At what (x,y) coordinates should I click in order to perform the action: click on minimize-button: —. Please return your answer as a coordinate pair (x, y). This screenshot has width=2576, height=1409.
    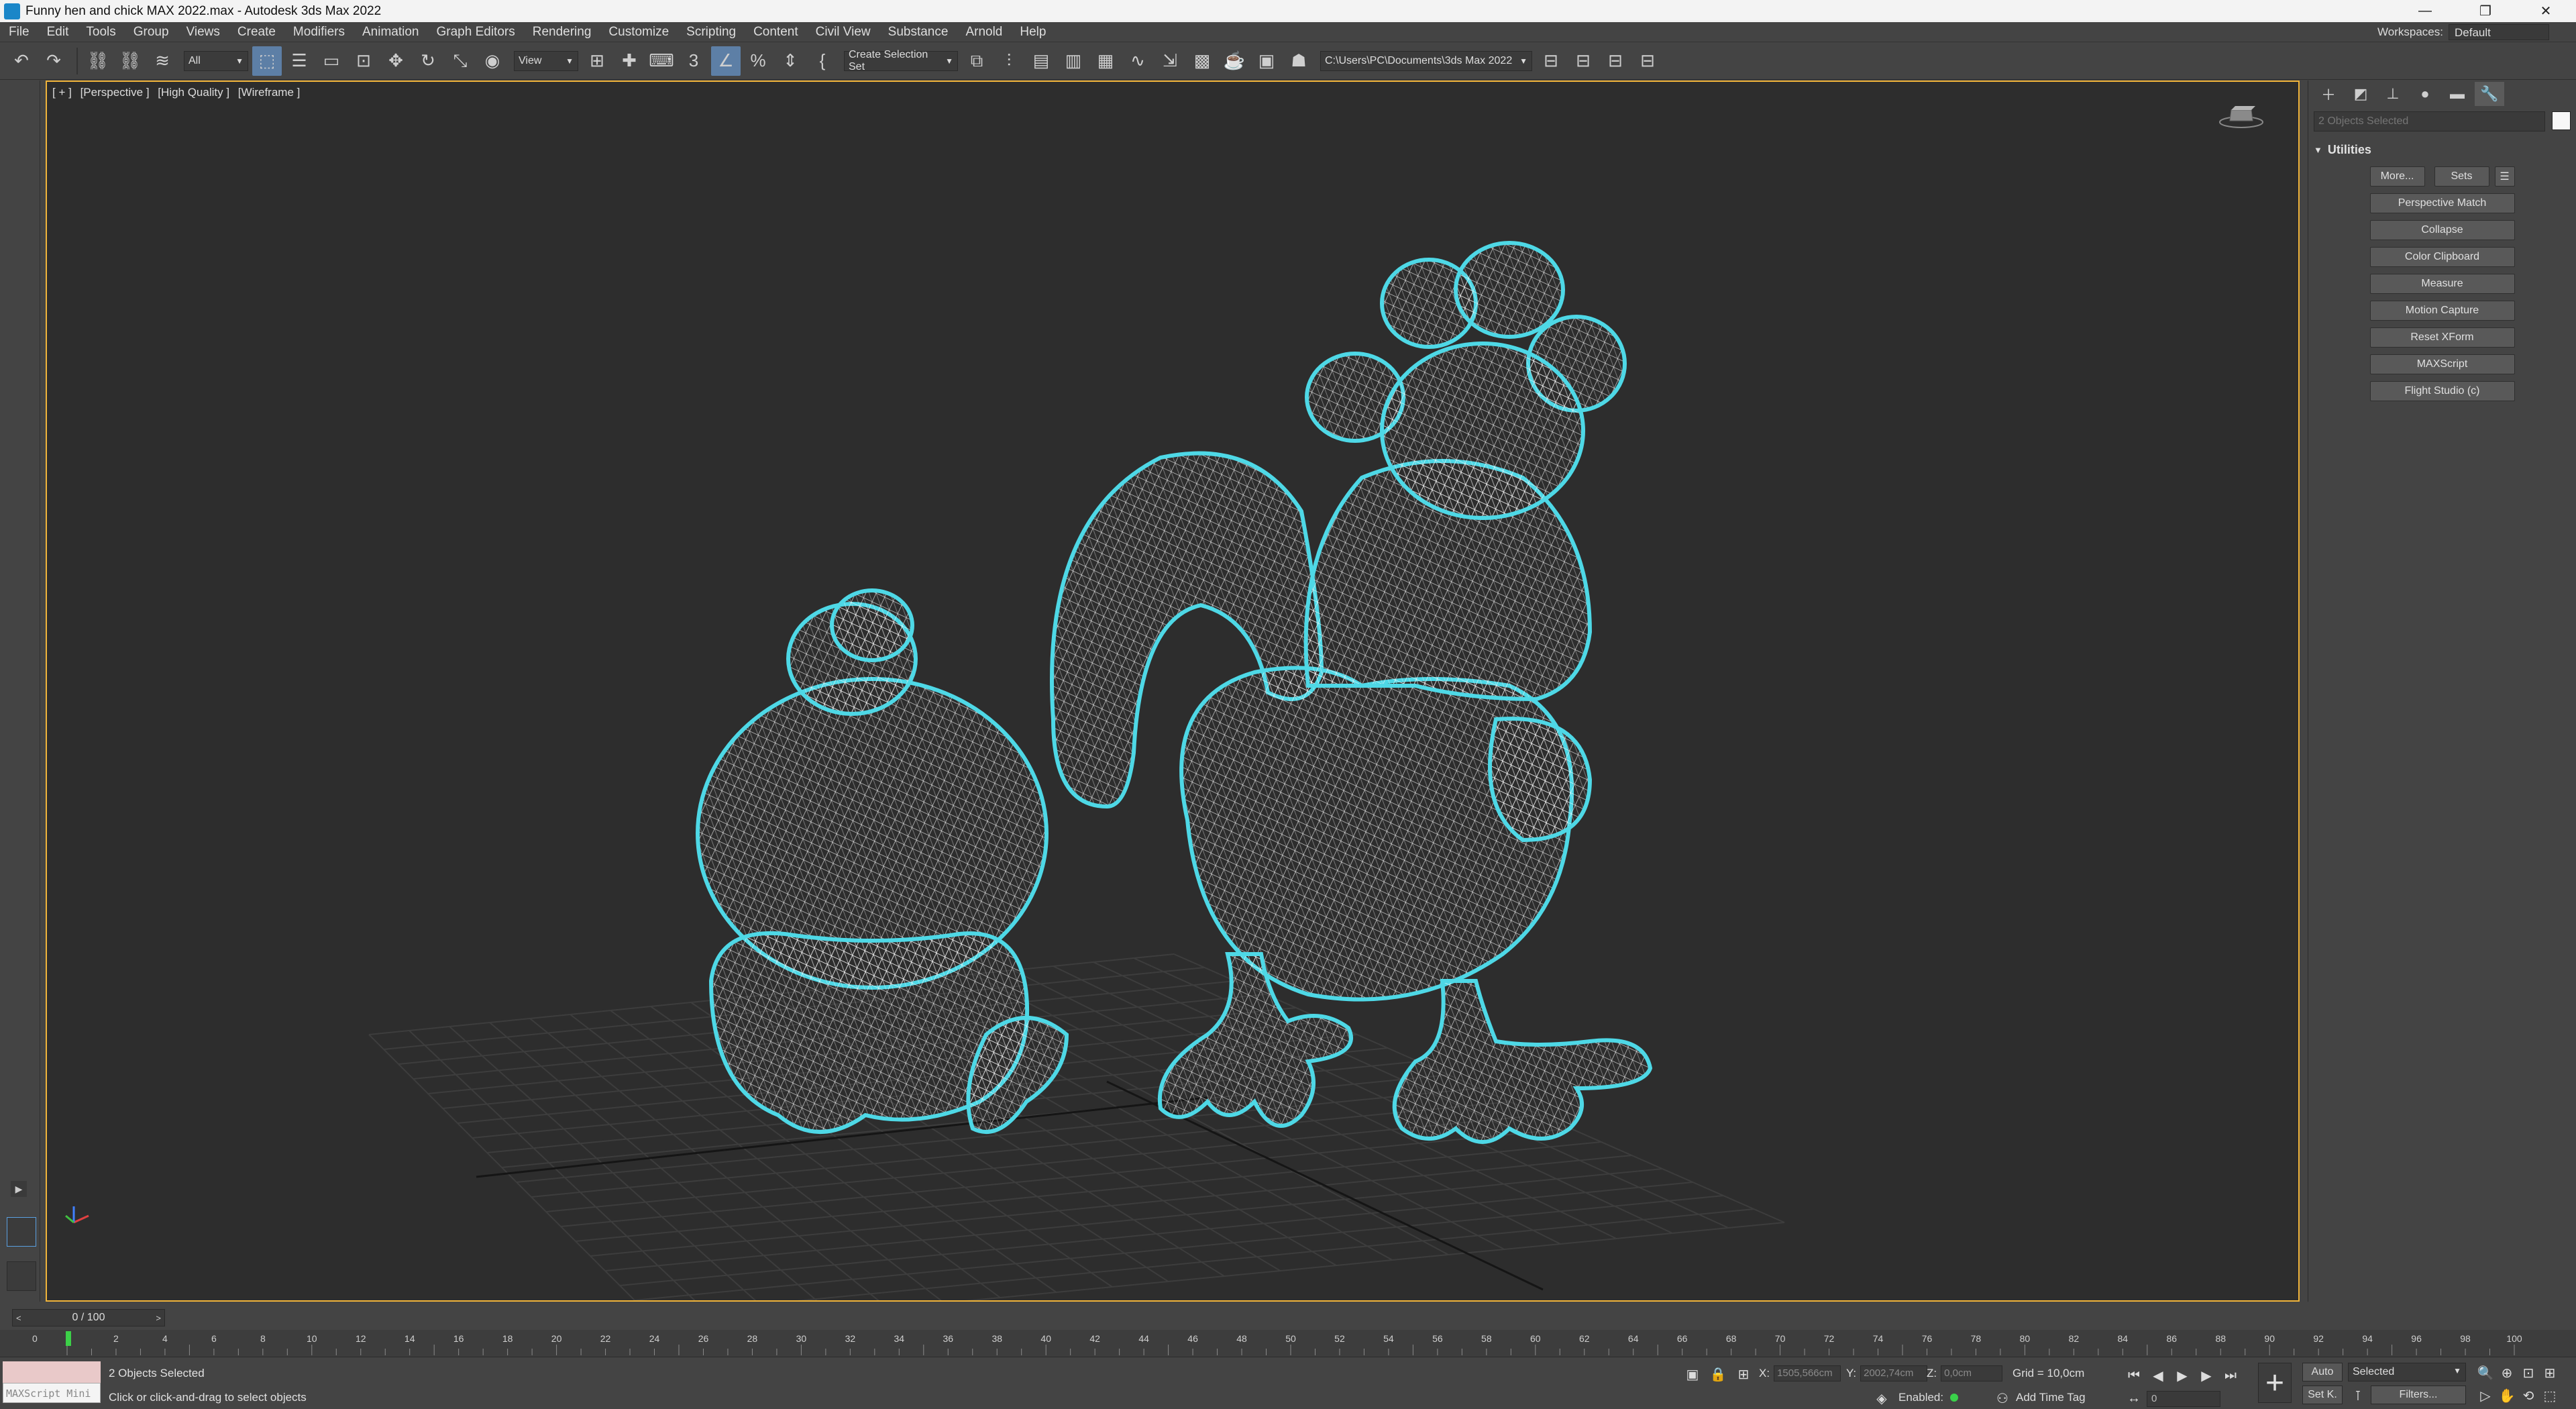
    Looking at the image, I should click on (2425, 11).